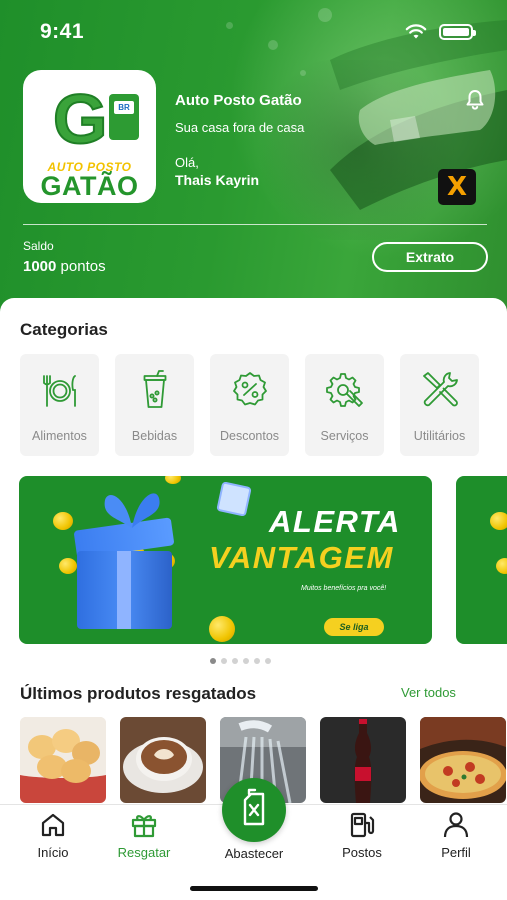 Image resolution: width=507 pixels, height=900 pixels. I want to click on status-bar: 9:41, so click(253, 32).